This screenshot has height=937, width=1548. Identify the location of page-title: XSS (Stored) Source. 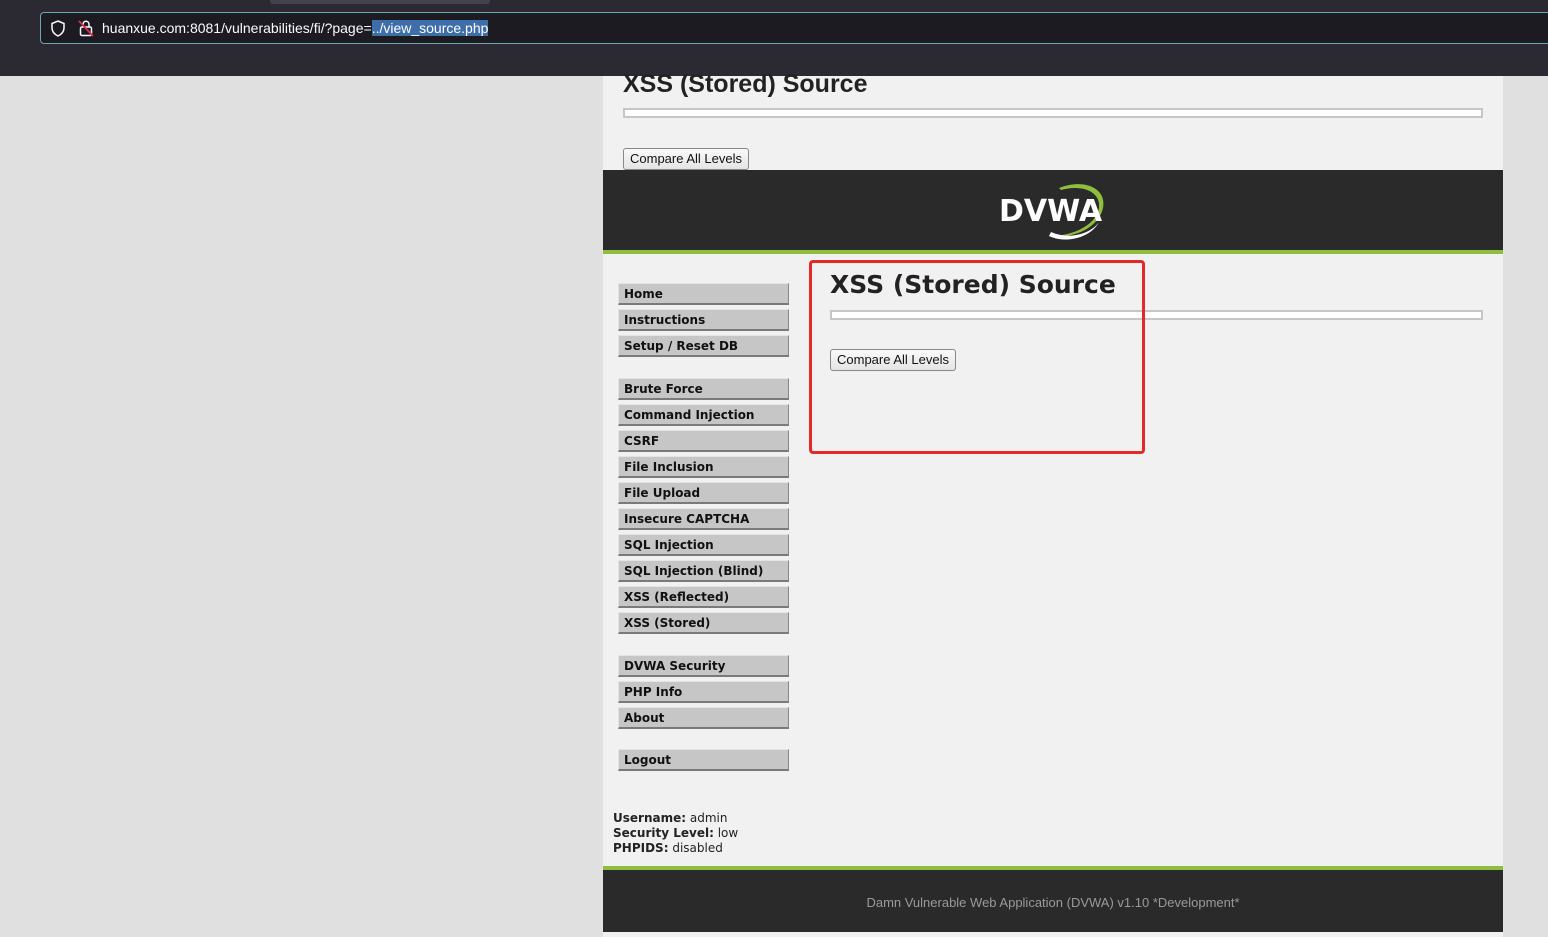
(973, 284).